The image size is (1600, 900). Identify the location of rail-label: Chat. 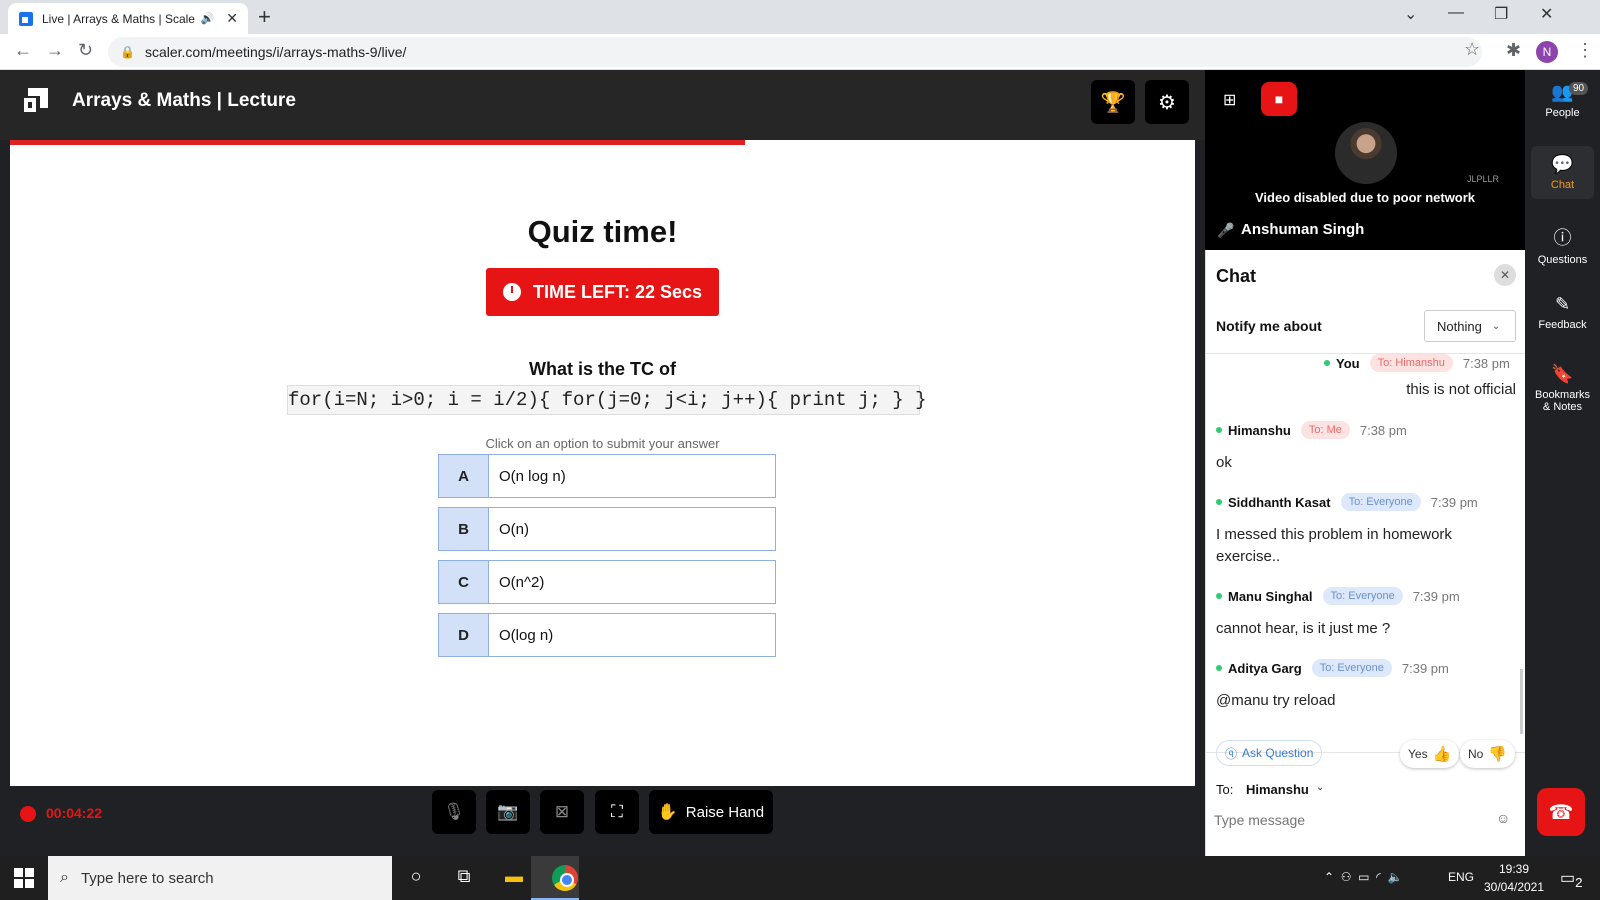
(1562, 185).